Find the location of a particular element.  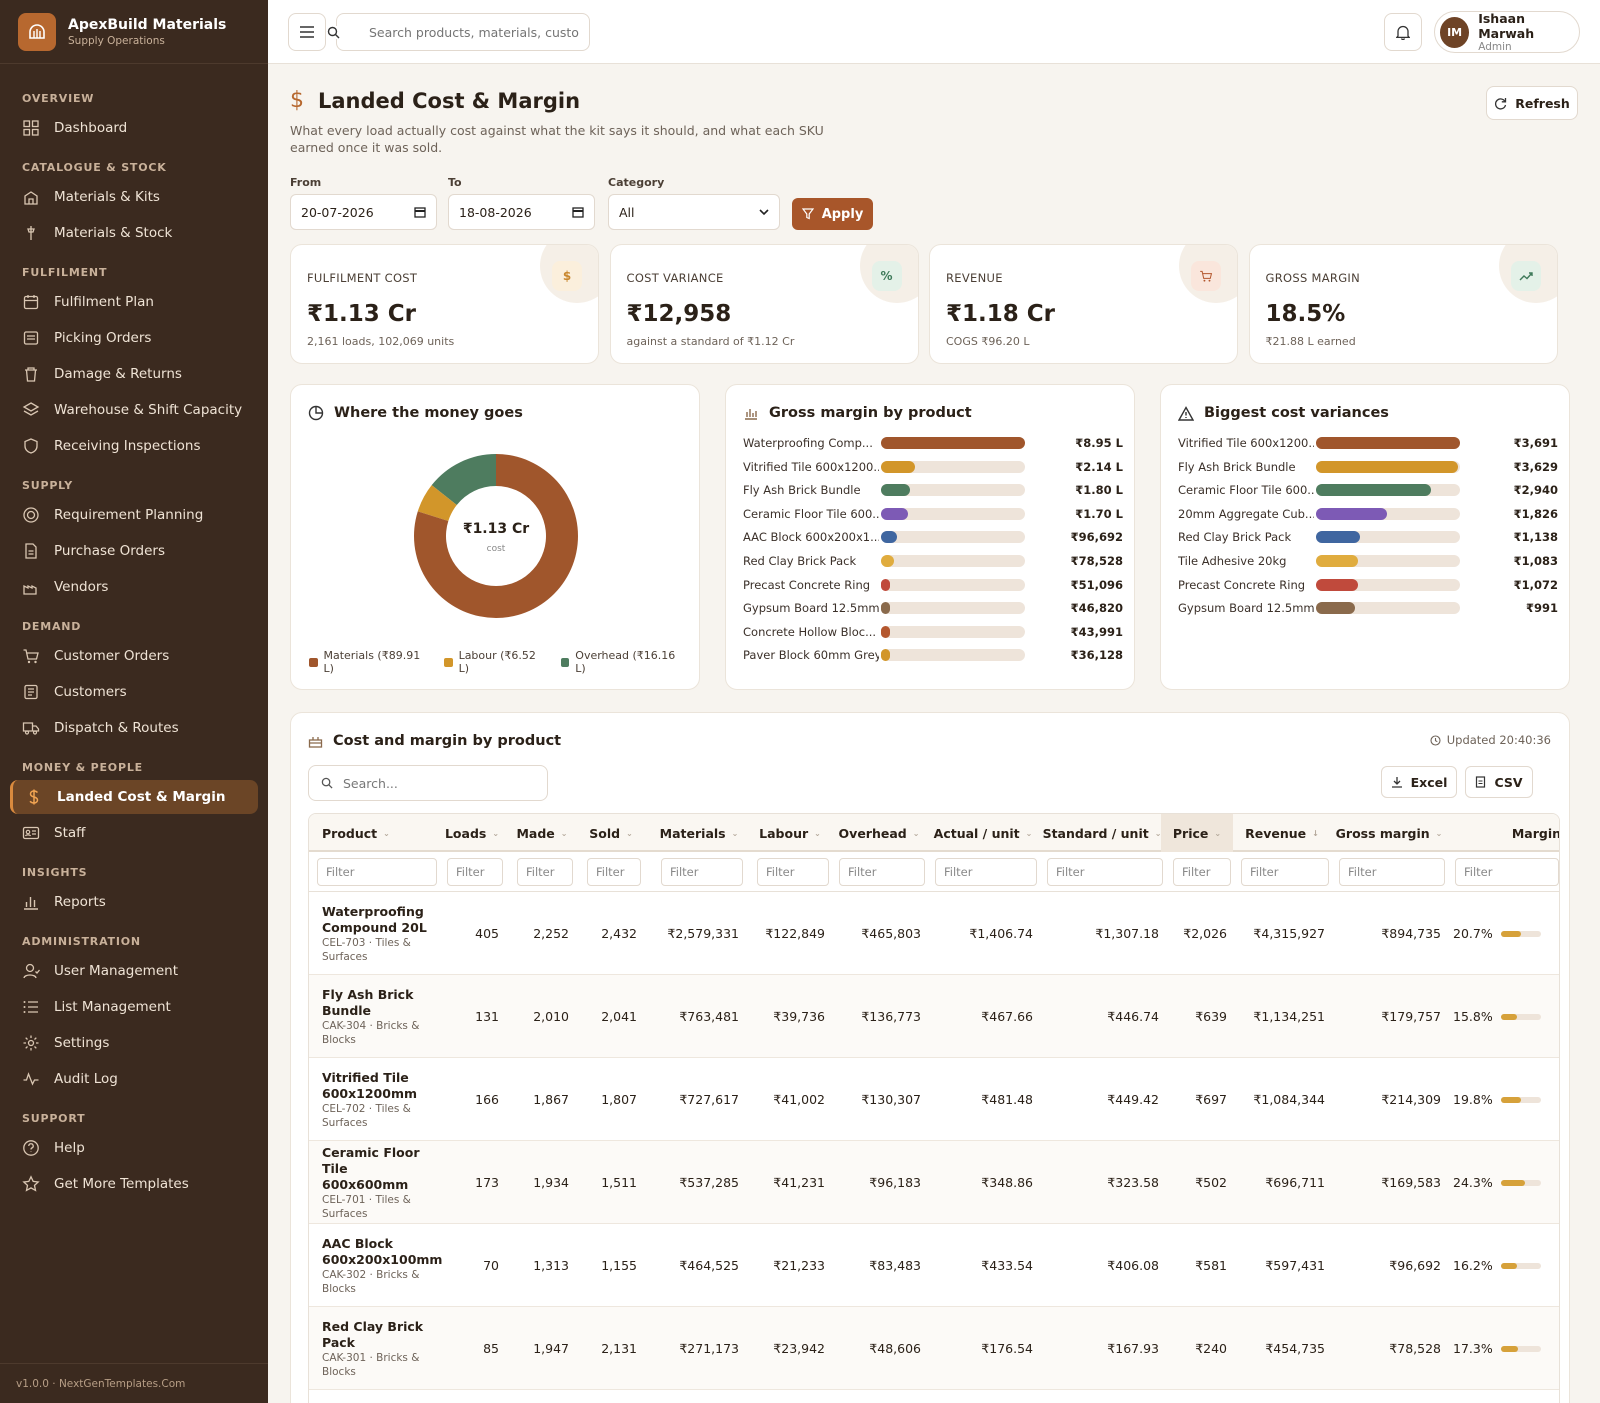

bar-row: Red Clay Brick Pack ₹78,528 is located at coordinates (933, 561).